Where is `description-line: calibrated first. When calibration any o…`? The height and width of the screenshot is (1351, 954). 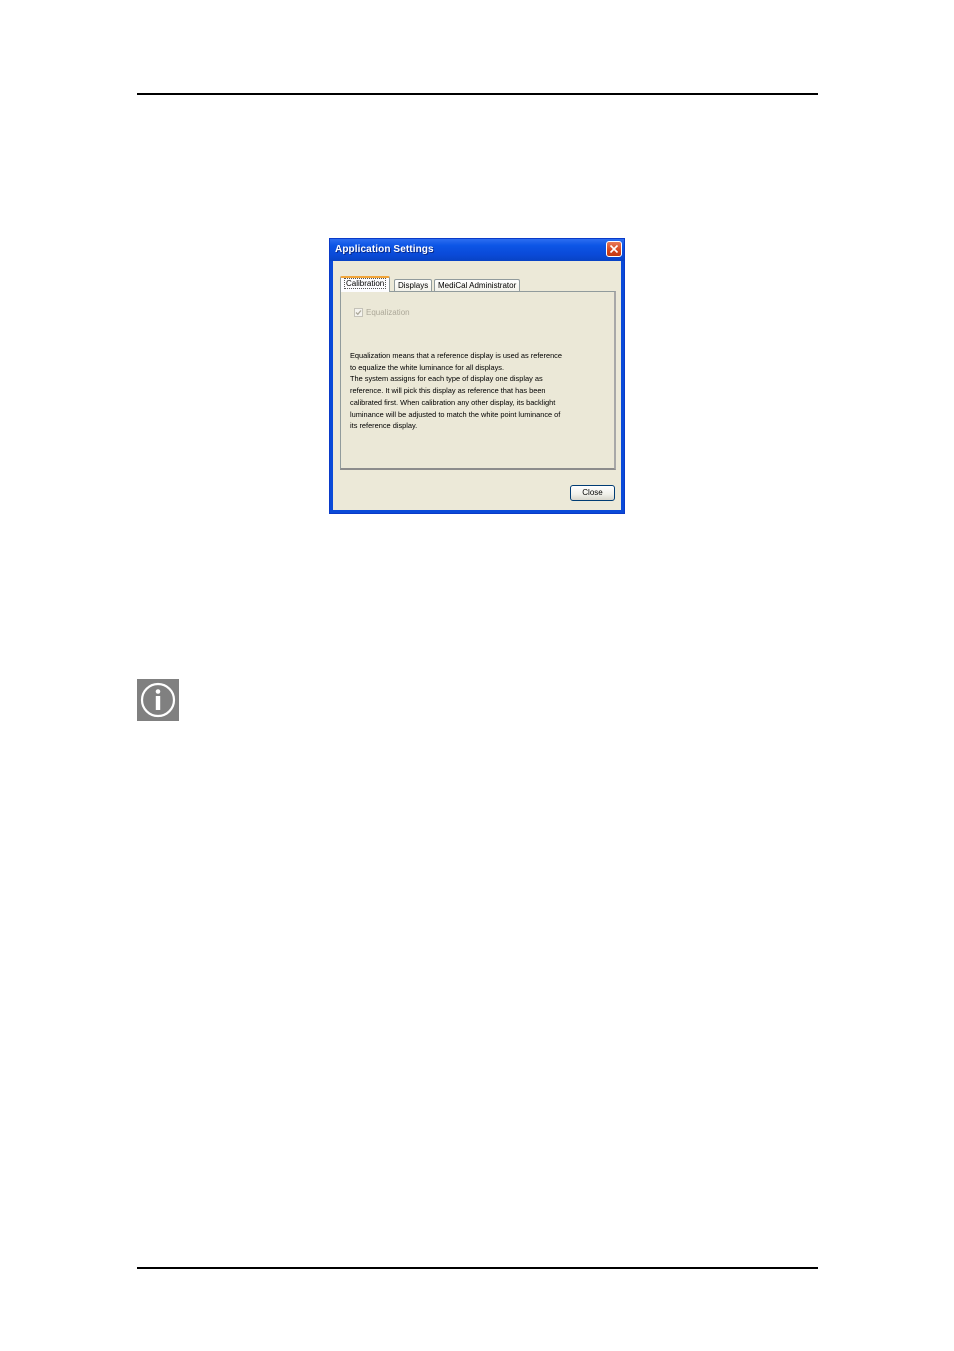
description-line: calibrated first. When calibration any o… is located at coordinates (453, 402).